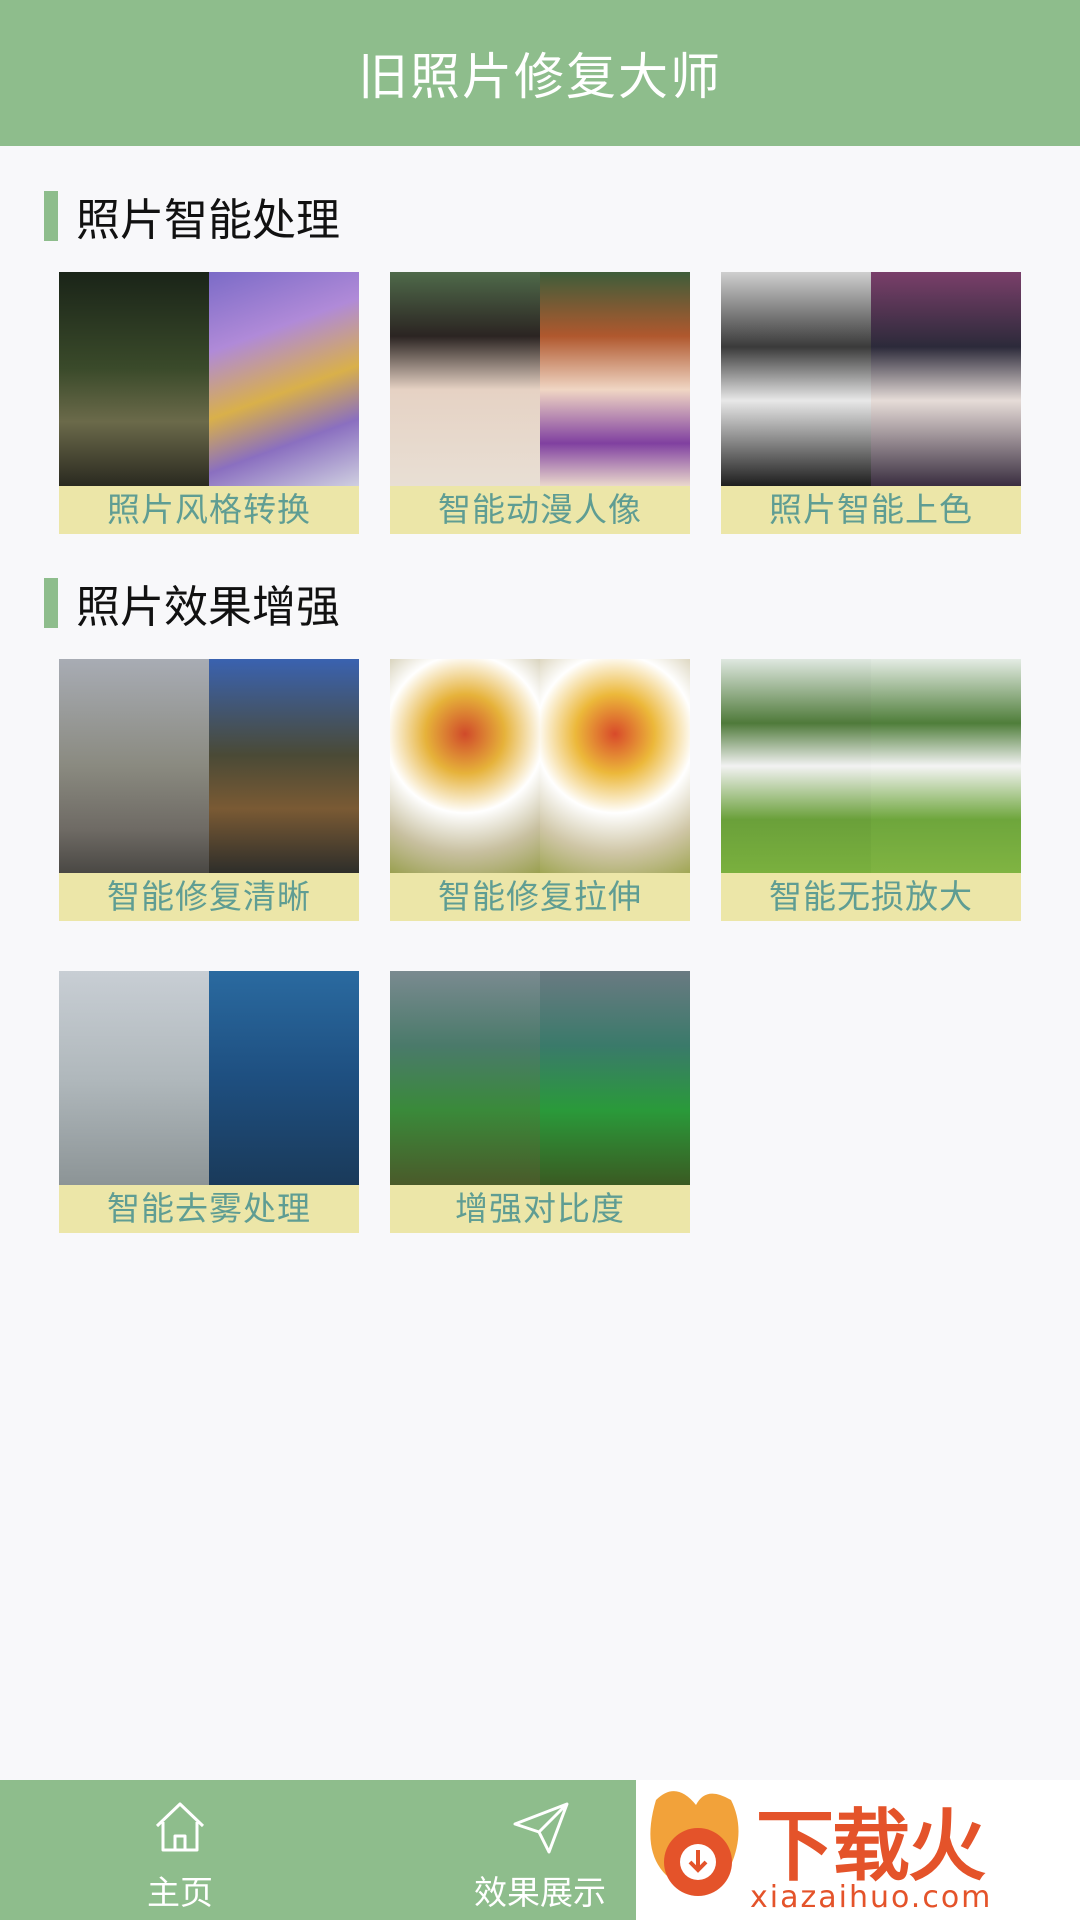 Image resolution: width=1080 pixels, height=1920 pixels. Describe the element at coordinates (540, 510) in the screenshot. I see `card-label: 智能动漫人像` at that location.